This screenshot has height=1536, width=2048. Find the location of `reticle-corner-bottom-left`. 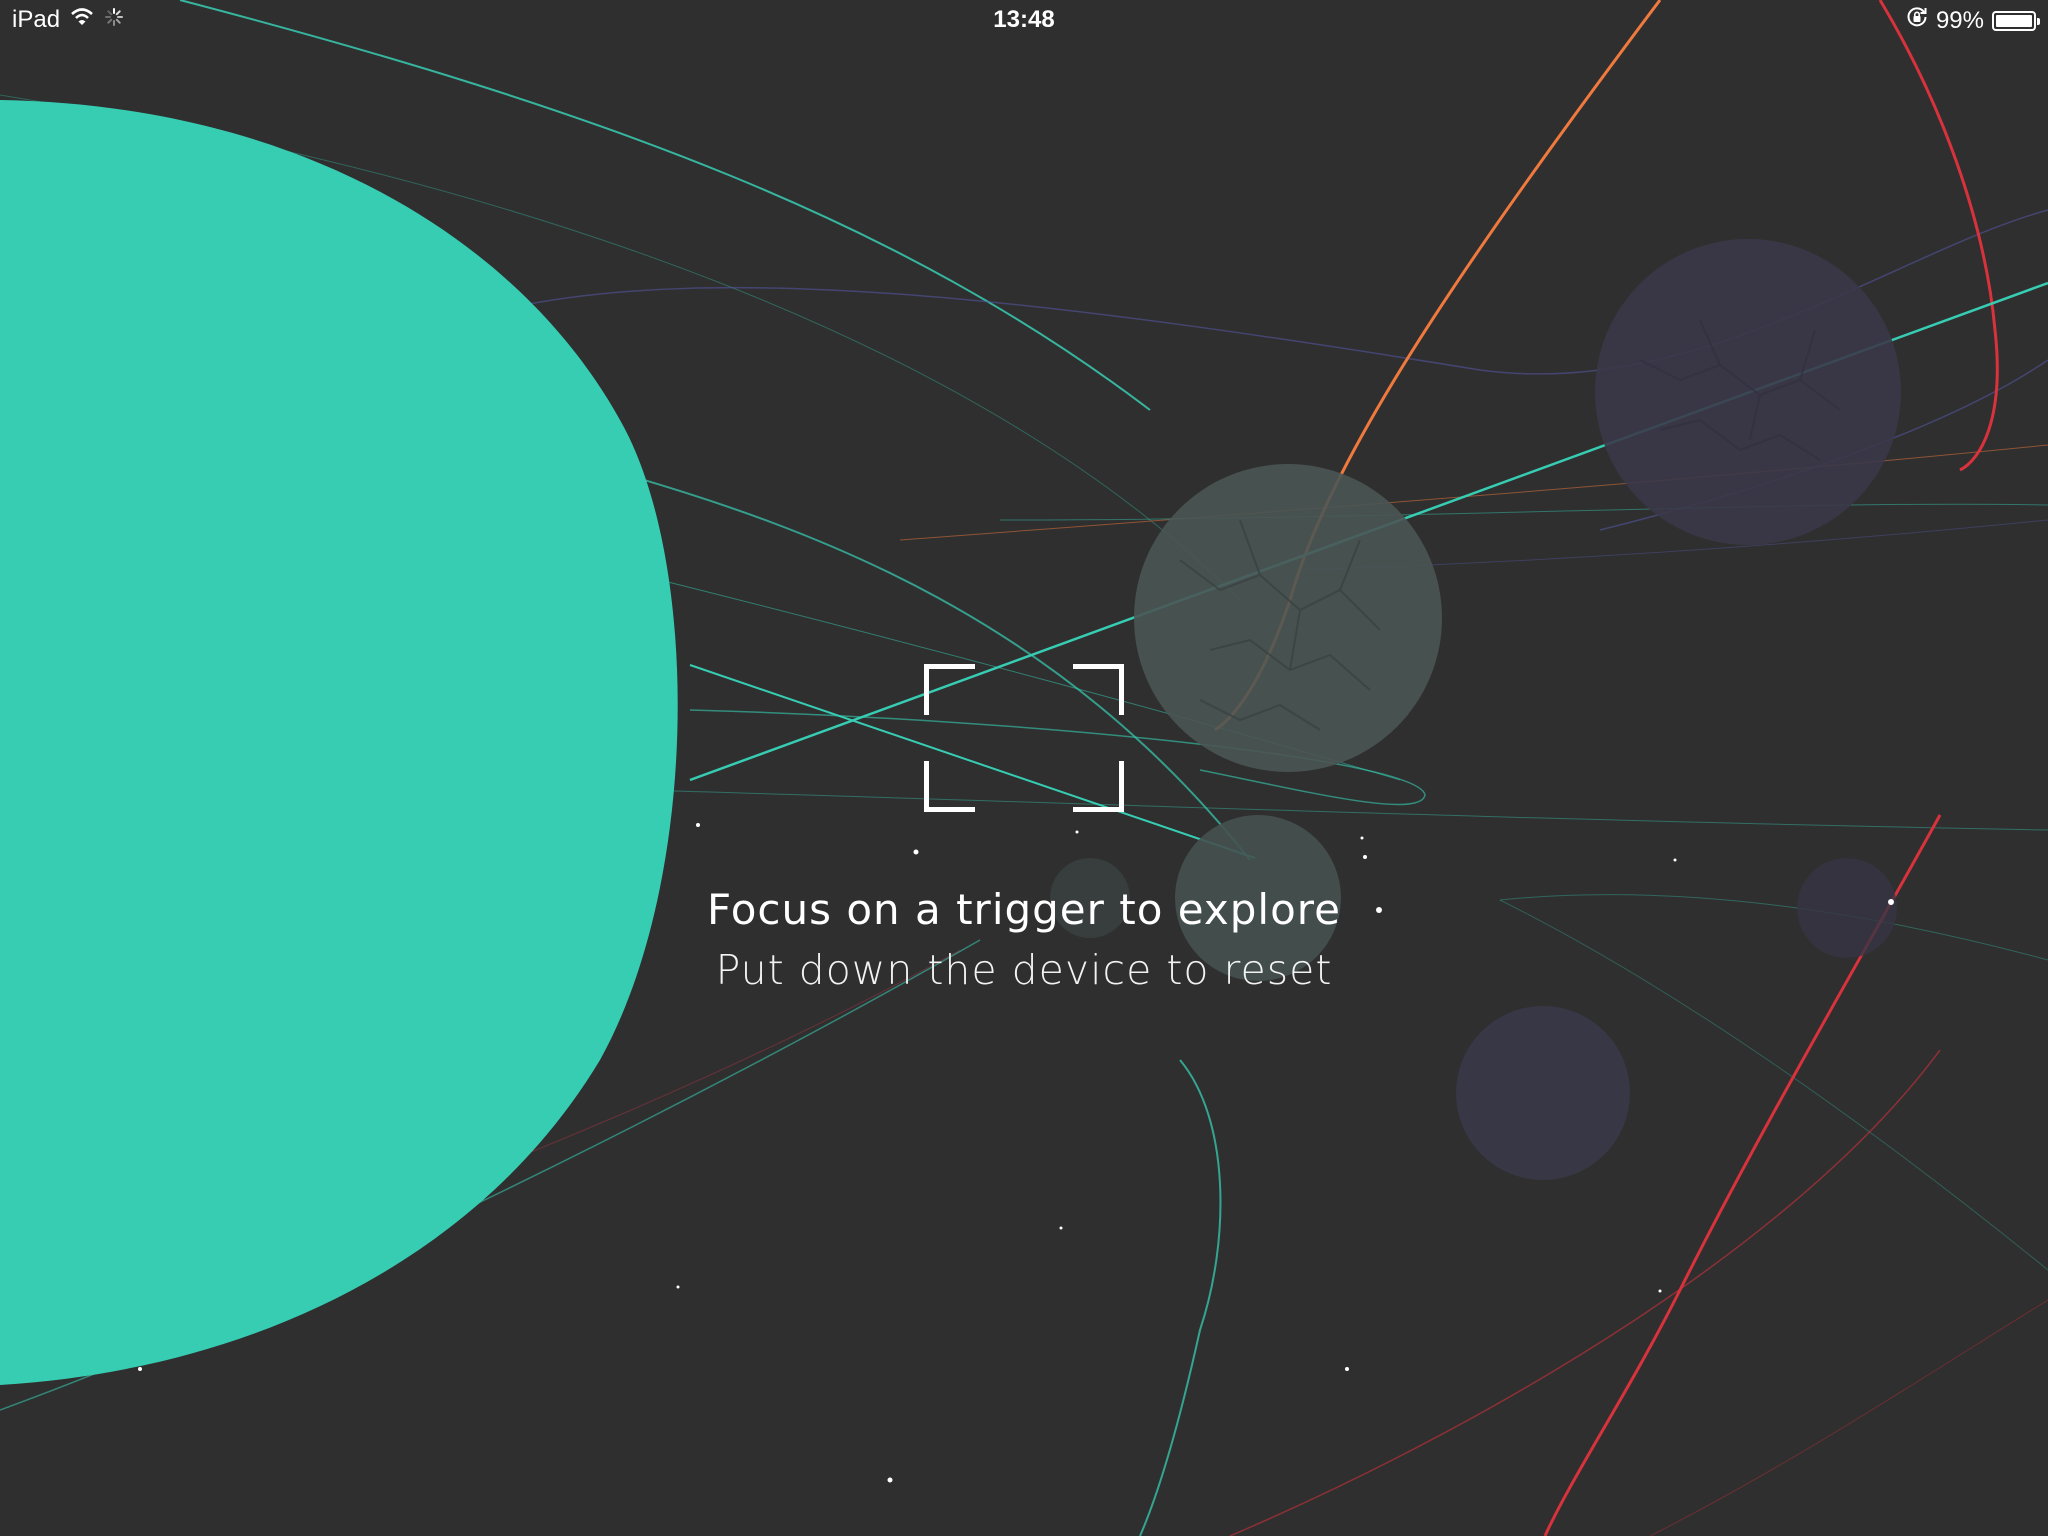

reticle-corner-bottom-left is located at coordinates (949, 786).